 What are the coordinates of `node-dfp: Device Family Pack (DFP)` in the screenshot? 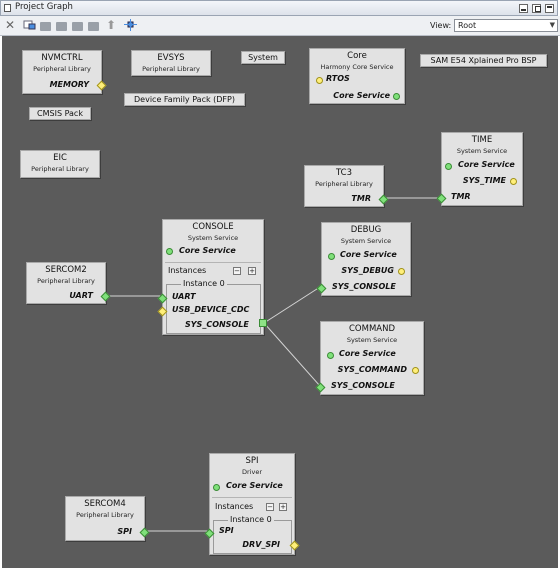 It's located at (184, 99).